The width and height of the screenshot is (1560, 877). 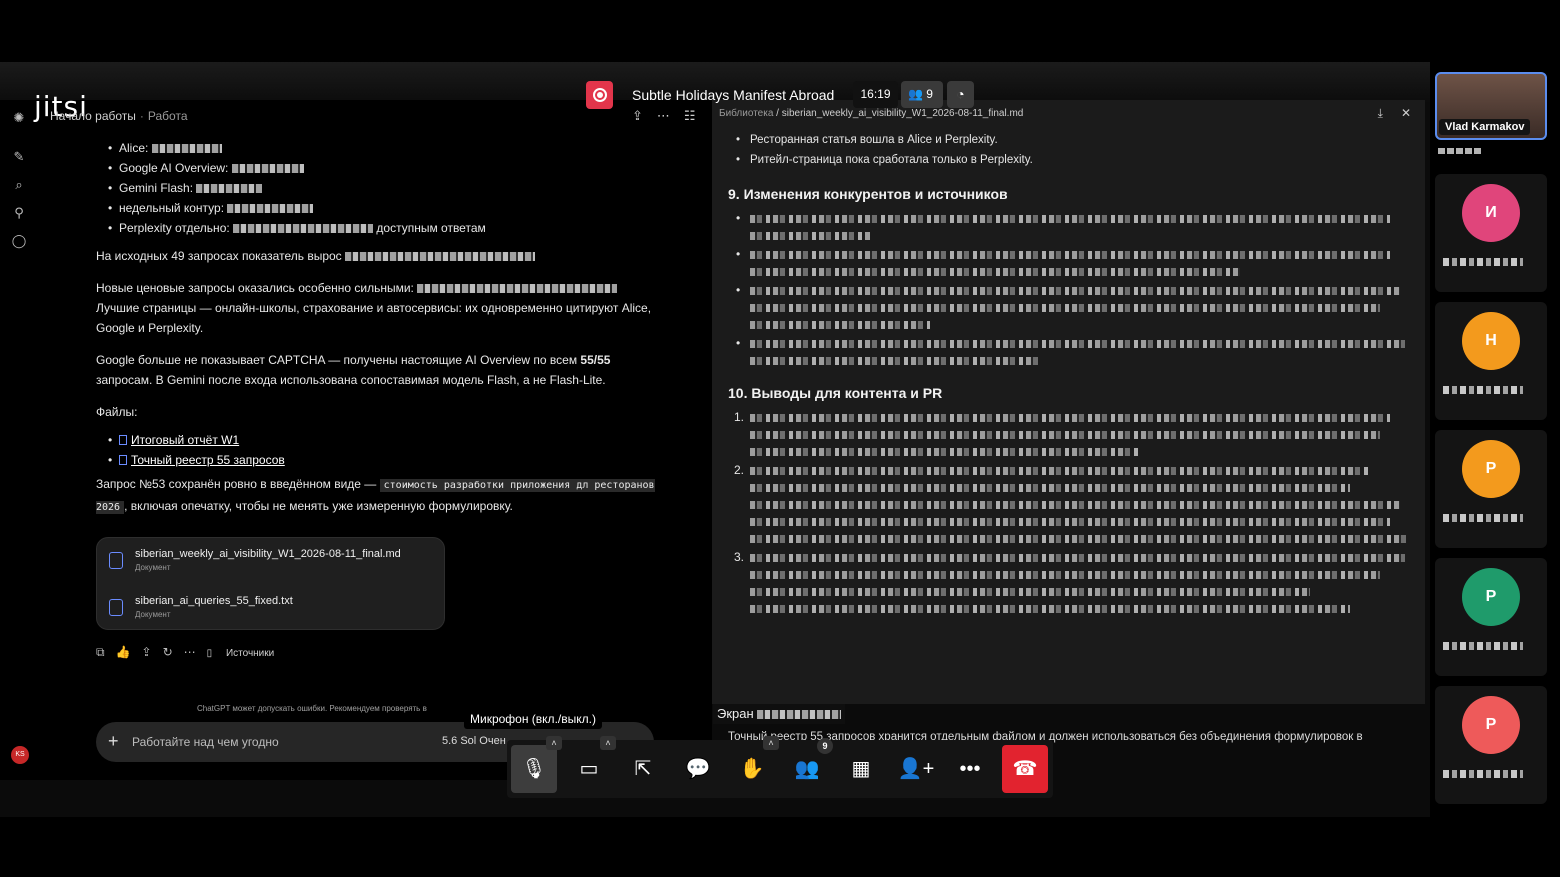 What do you see at coordinates (117, 412) in the screenshot?
I see `files-heading: Файлы:` at bounding box center [117, 412].